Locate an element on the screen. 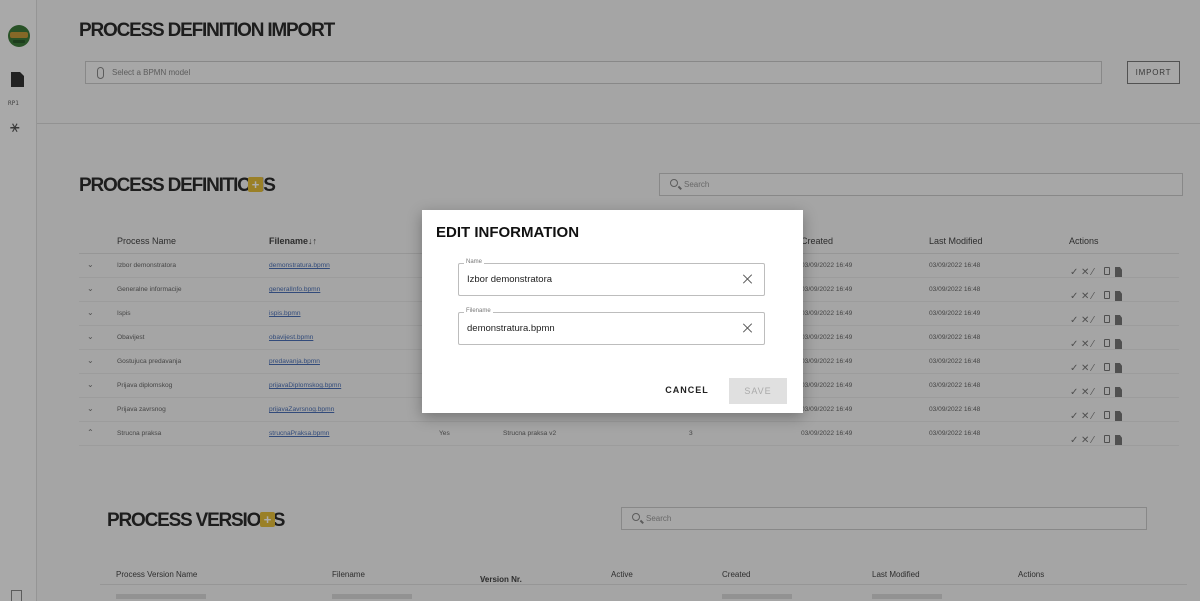  filename-field-label: Filename is located at coordinates (478, 311).